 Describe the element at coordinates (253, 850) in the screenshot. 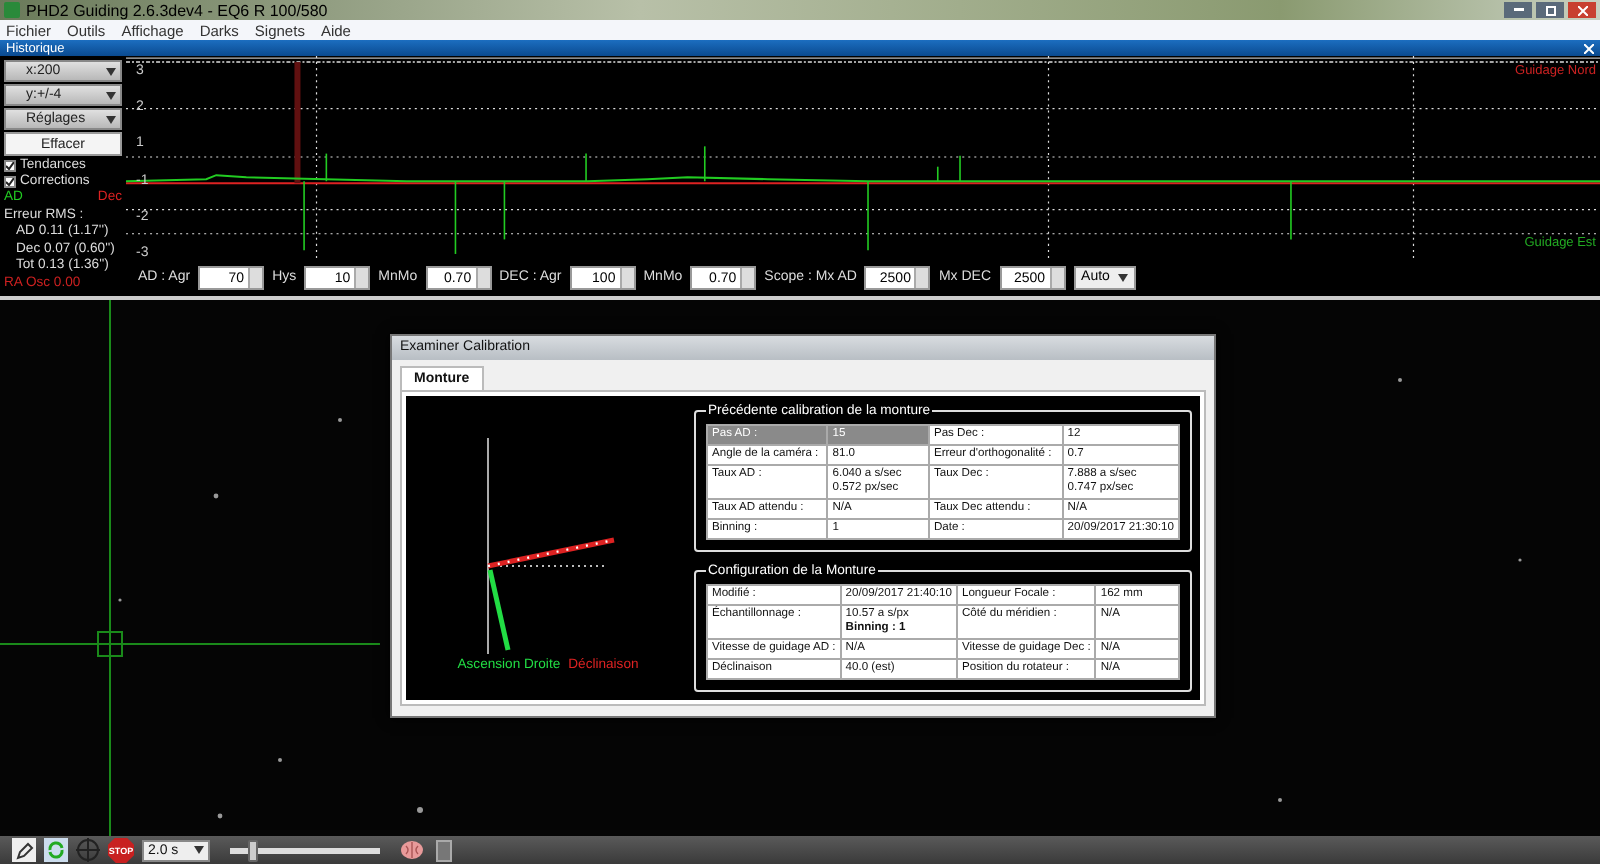

I see `slider-thumb` at that location.